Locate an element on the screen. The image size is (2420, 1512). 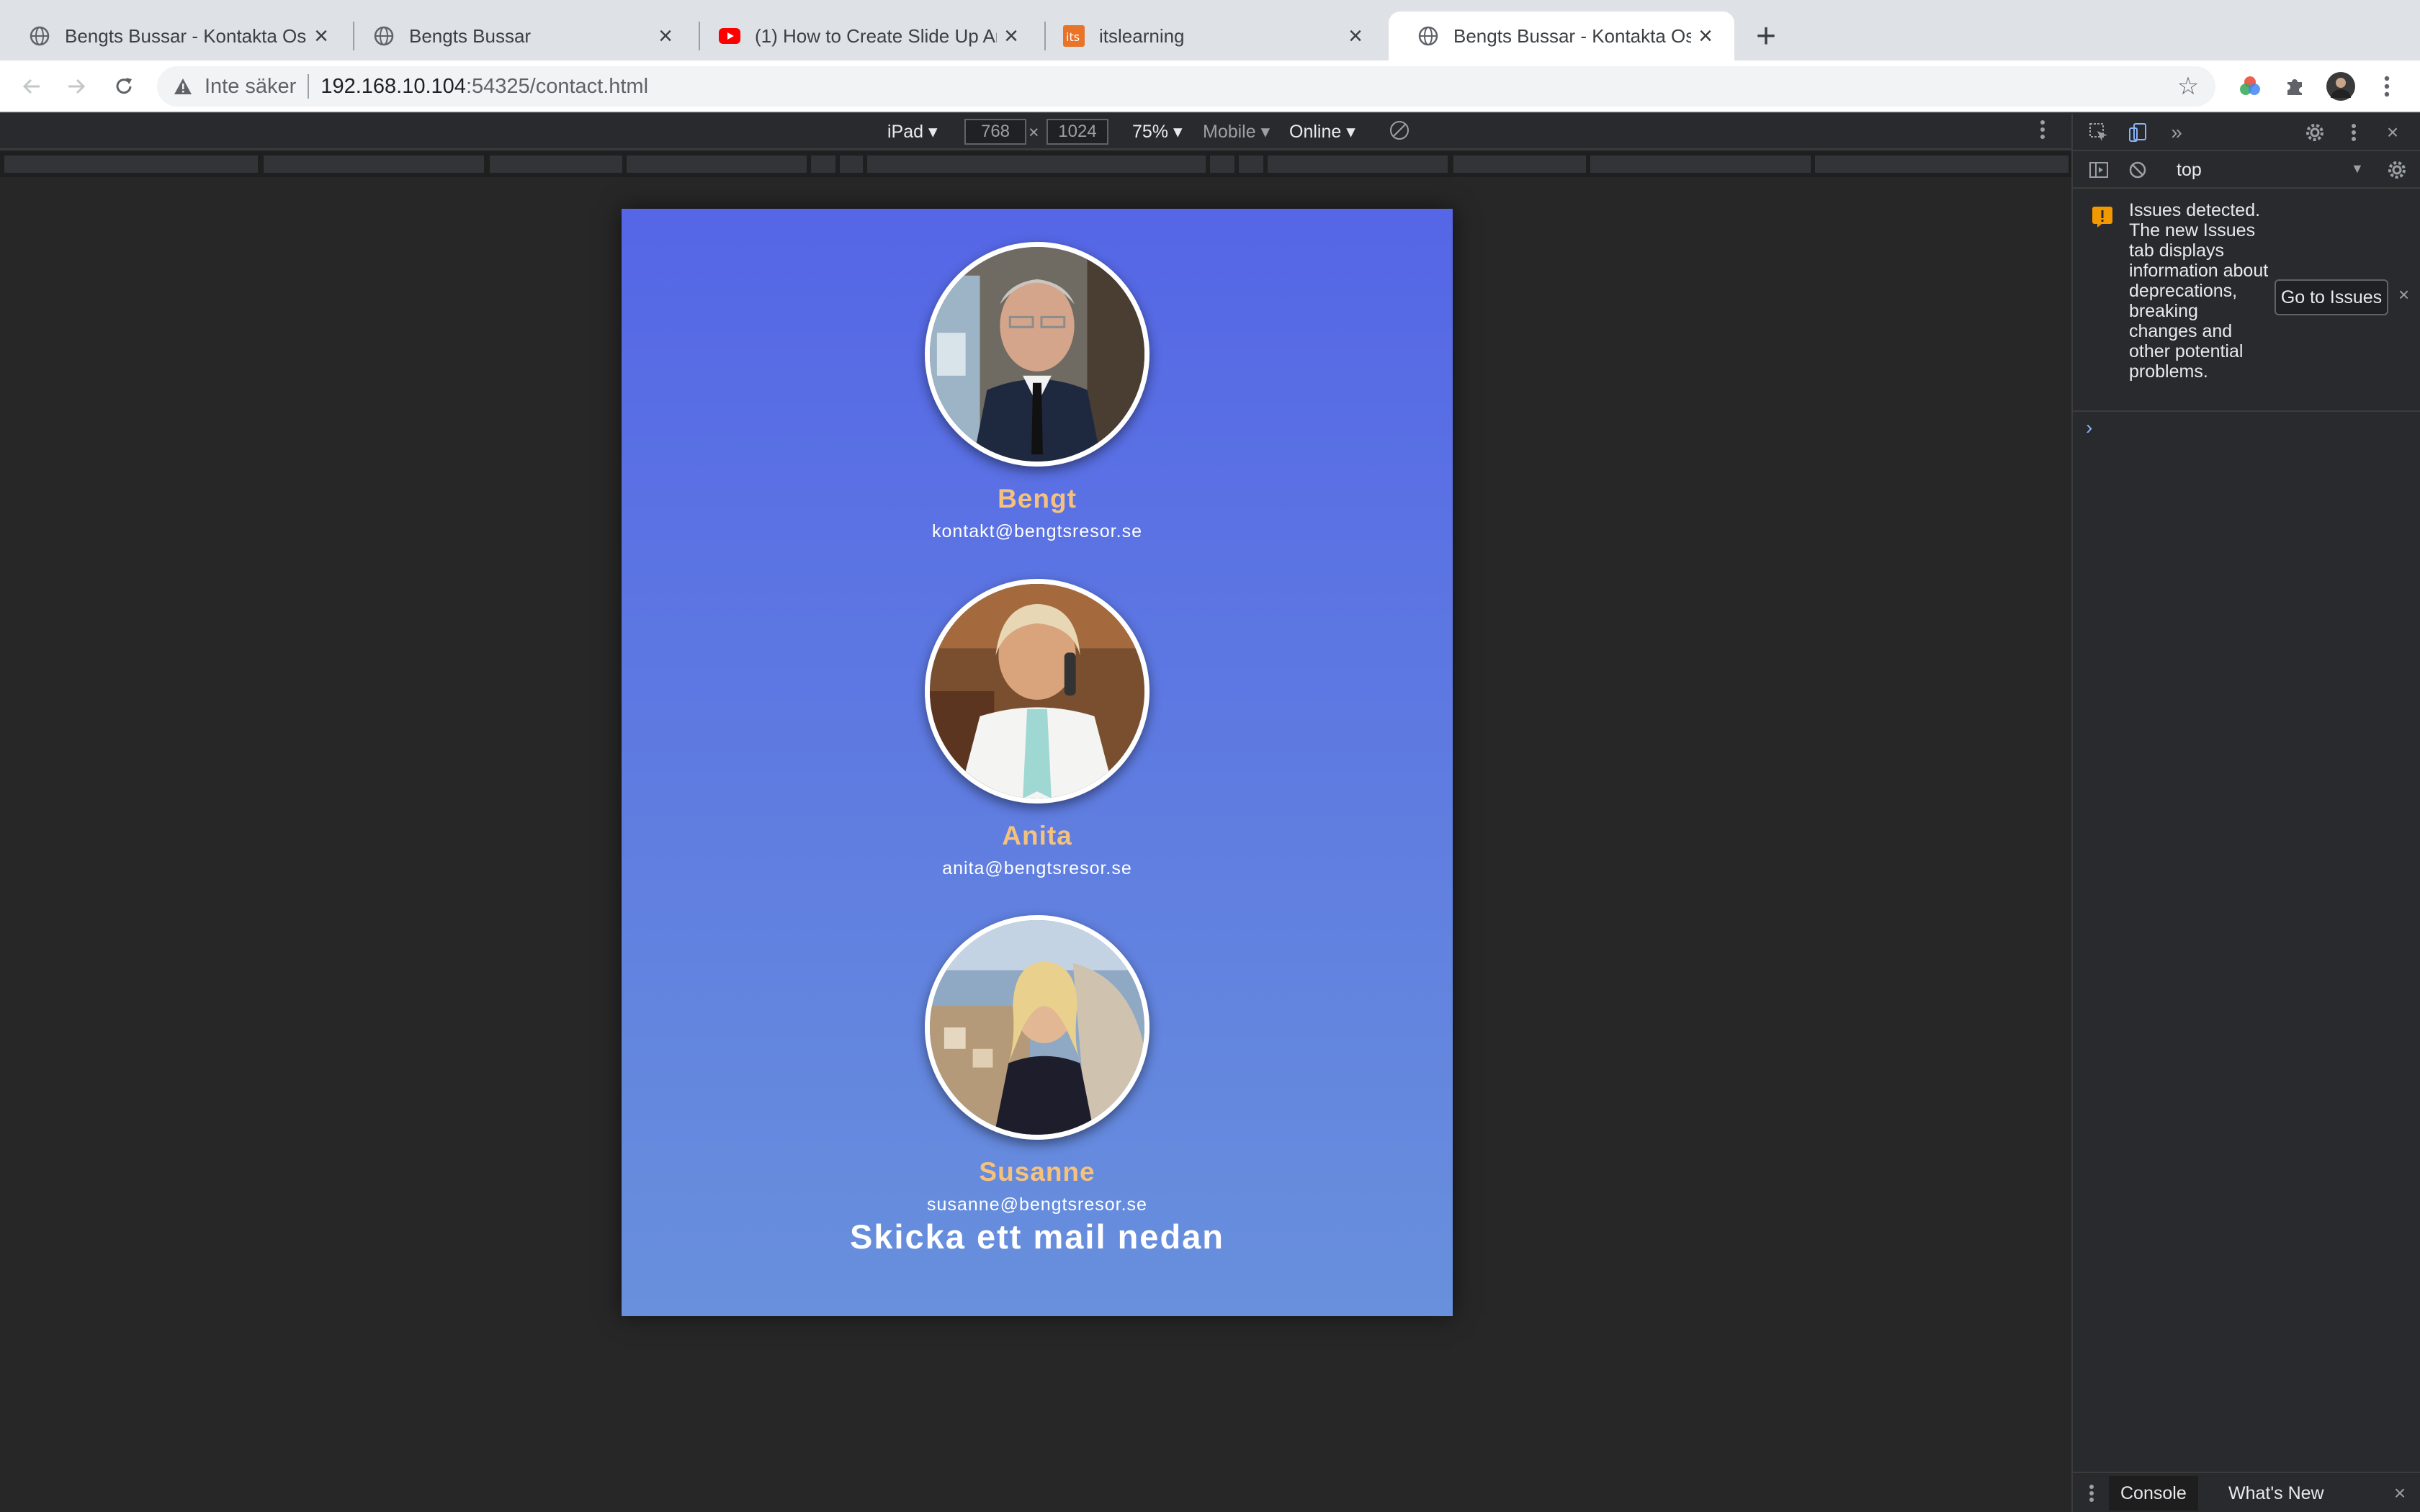
device-type-select: Mobile ▾ is located at coordinates (1236, 132).